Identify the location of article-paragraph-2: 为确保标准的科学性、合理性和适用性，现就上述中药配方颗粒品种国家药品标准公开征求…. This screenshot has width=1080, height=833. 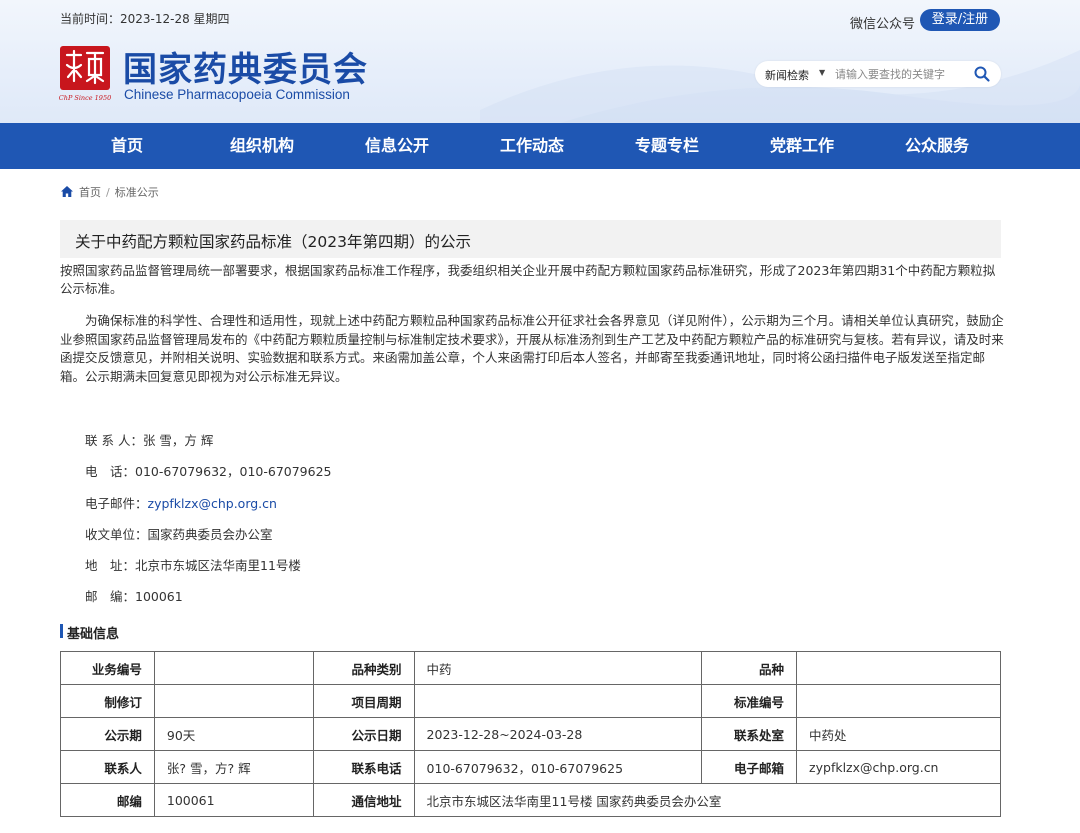
(532, 348).